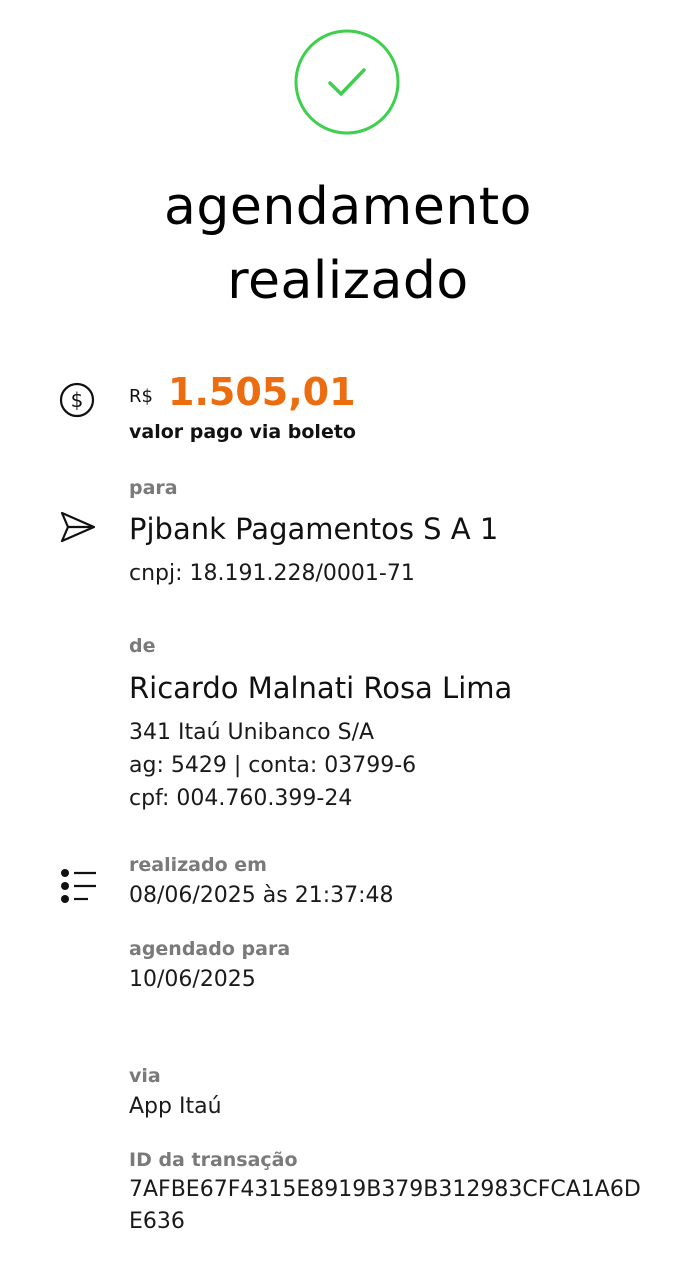  Describe the element at coordinates (78, 886) in the screenshot. I see `list-icon` at that location.